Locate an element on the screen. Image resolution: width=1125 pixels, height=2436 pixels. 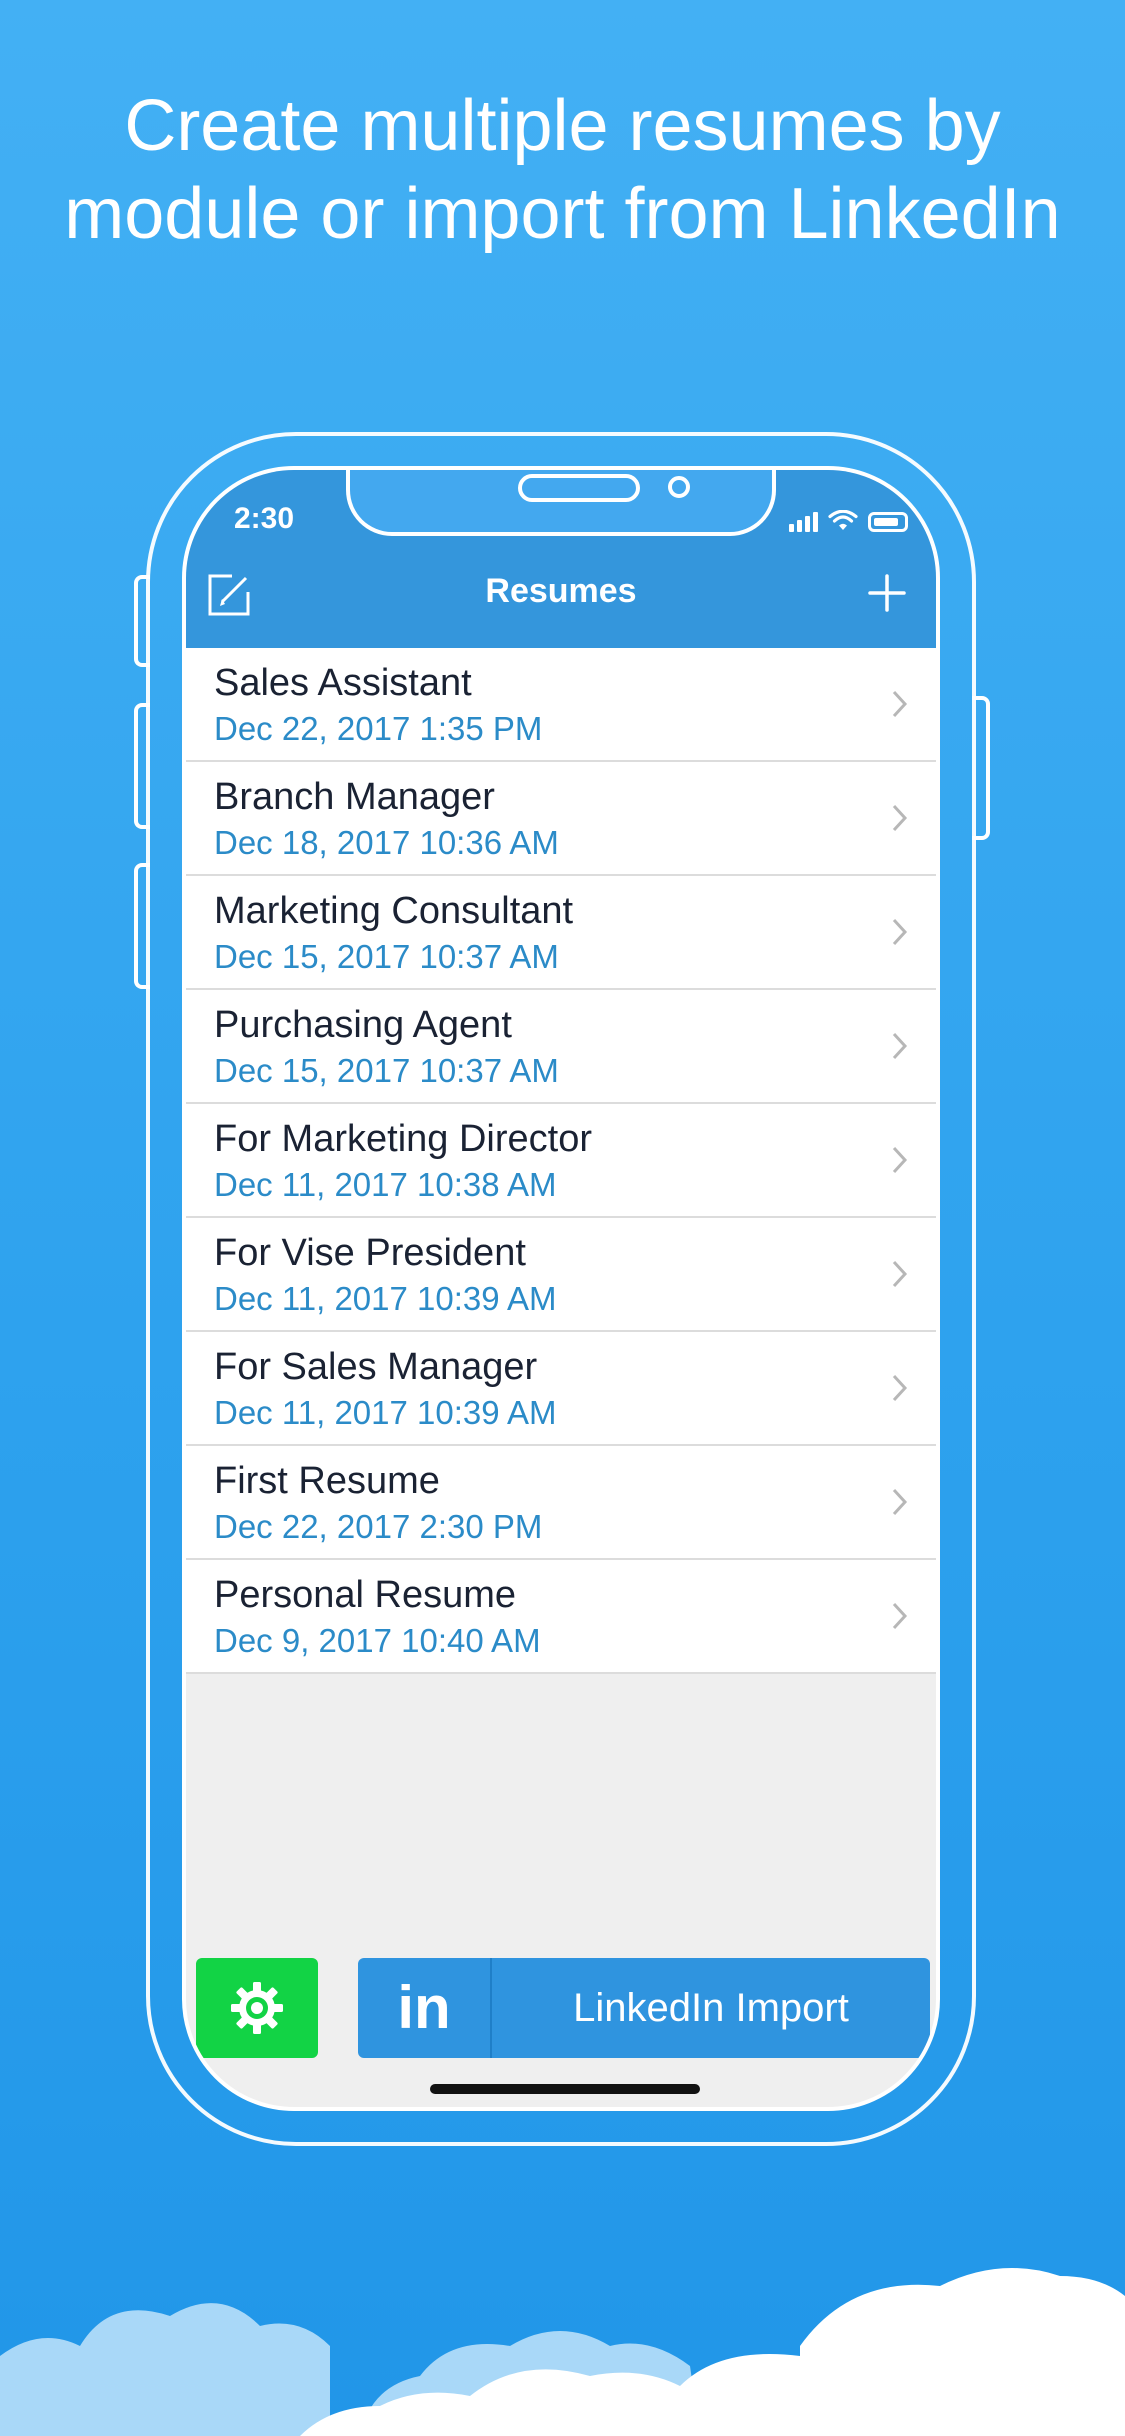
nav-title: Resumes is located at coordinates (561, 591).